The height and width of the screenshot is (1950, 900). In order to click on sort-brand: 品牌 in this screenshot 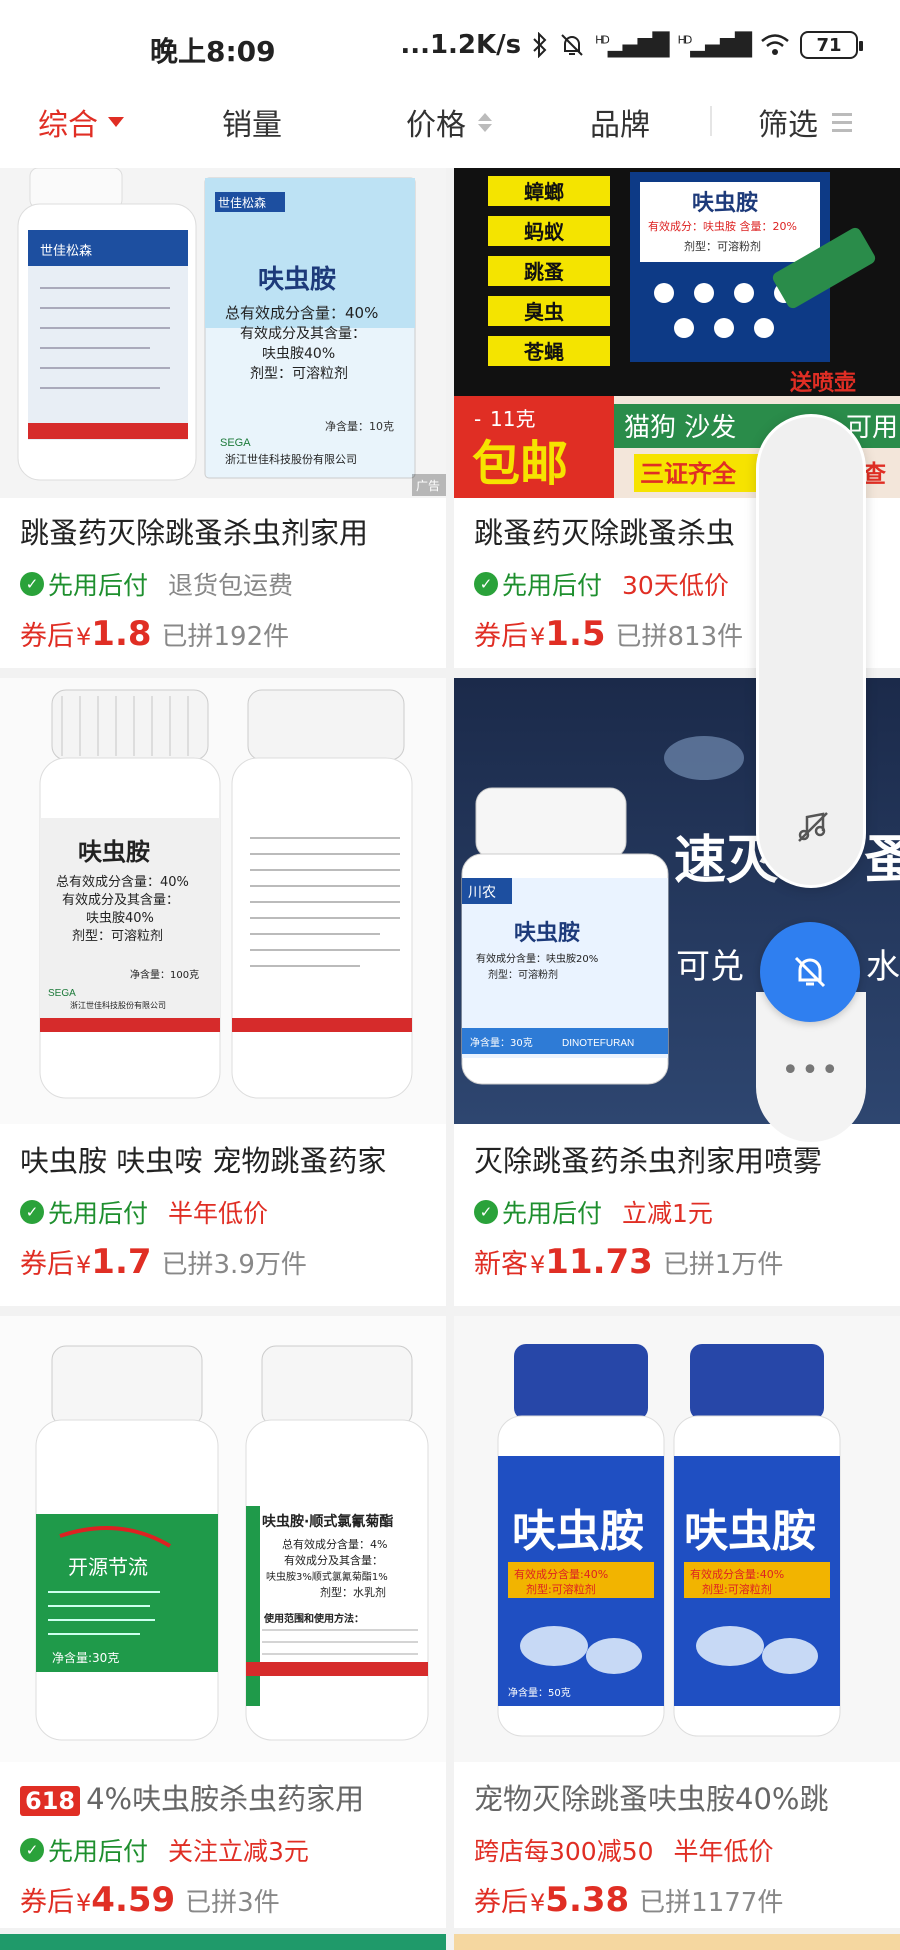, I will do `click(620, 122)`.